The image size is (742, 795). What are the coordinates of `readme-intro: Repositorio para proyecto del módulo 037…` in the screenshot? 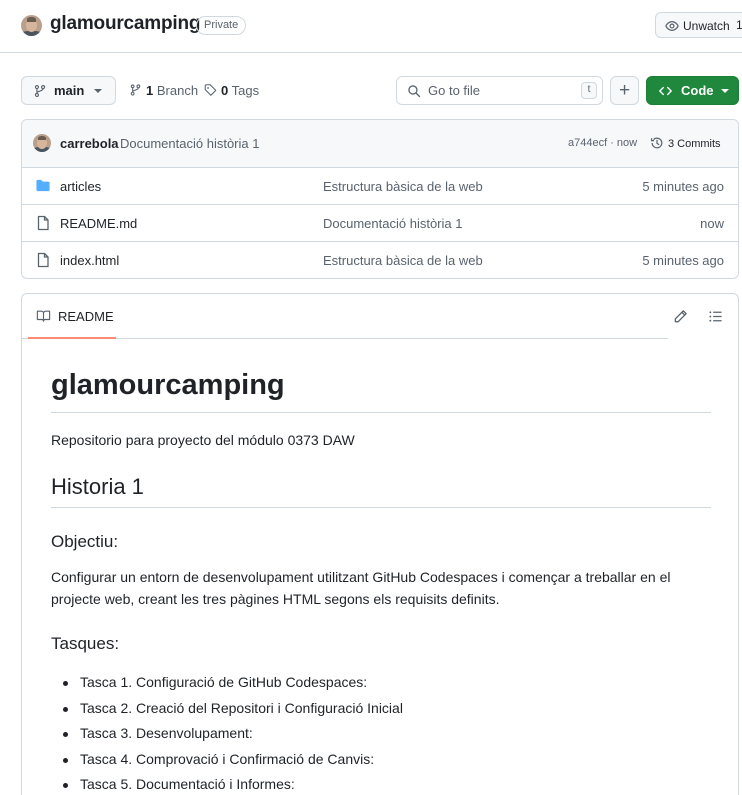 It's located at (203, 440).